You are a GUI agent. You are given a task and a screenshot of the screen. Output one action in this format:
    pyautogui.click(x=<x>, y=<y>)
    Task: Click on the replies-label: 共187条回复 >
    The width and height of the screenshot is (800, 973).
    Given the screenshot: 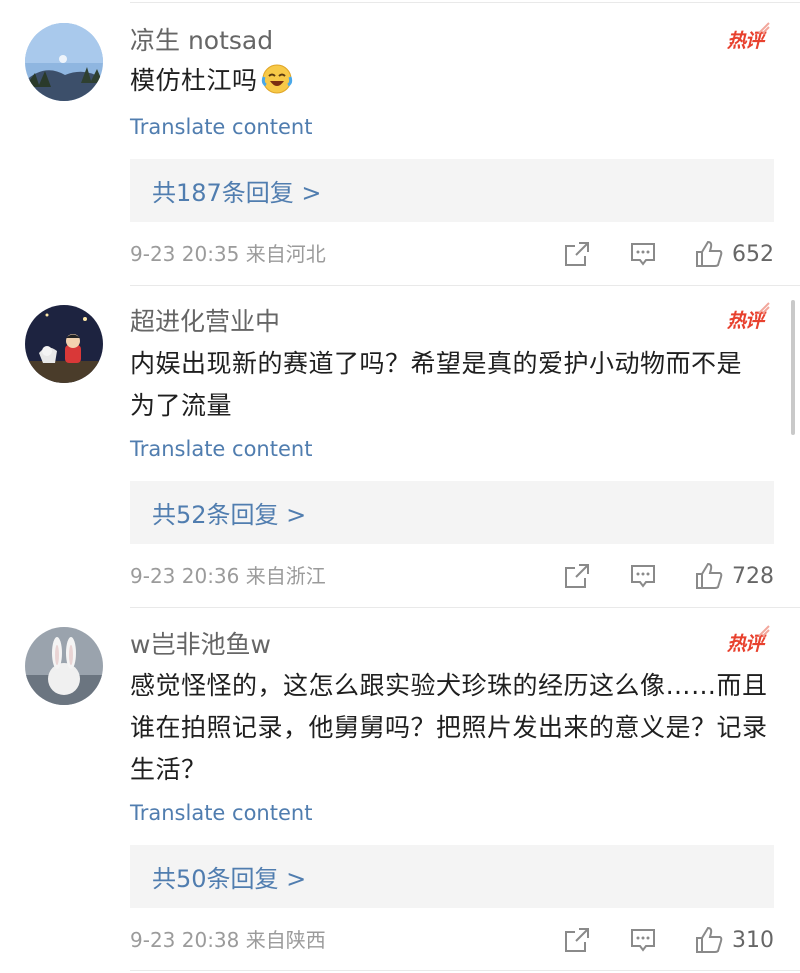 What is the action you would take?
    pyautogui.click(x=237, y=193)
    